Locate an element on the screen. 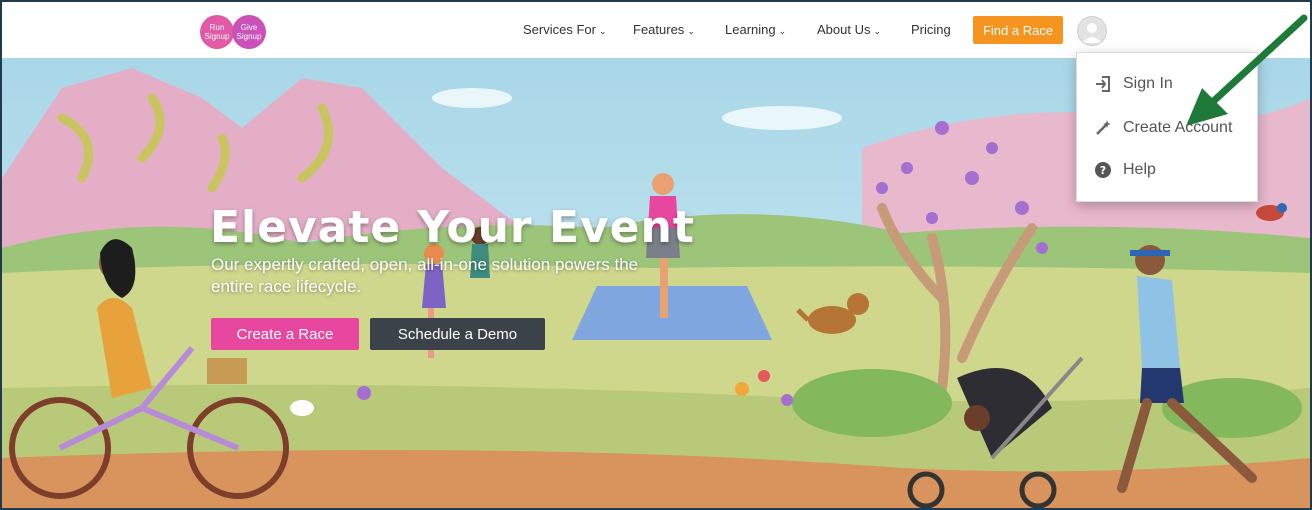 The height and width of the screenshot is (510, 1312). nav-pricing: Pricing is located at coordinates (931, 29).